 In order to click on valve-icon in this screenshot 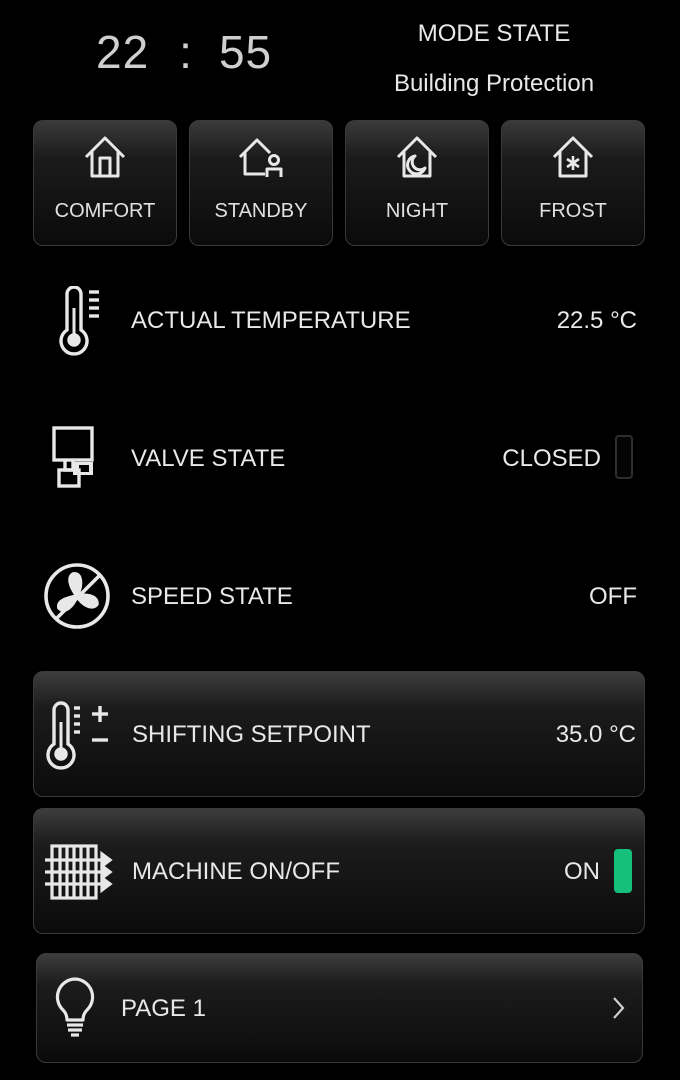, I will do `click(73, 457)`.